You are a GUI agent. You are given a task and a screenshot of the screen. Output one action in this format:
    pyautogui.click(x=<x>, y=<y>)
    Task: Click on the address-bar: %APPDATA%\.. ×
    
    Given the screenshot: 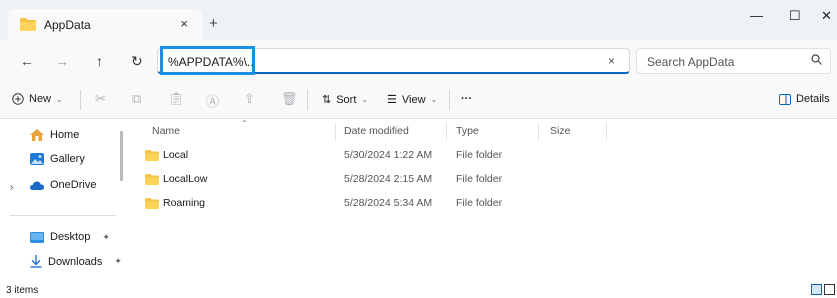 What is the action you would take?
    pyautogui.click(x=393, y=60)
    